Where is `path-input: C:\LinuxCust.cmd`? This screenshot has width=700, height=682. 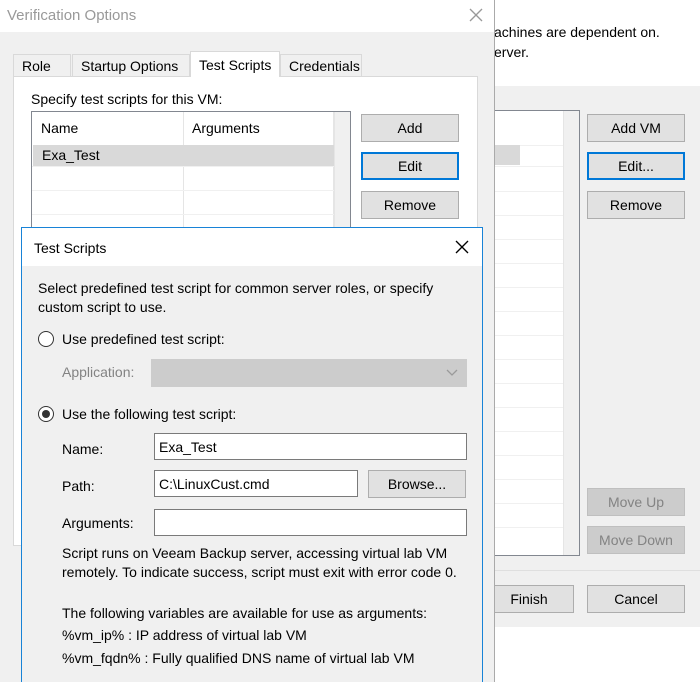 path-input: C:\LinuxCust.cmd is located at coordinates (256, 483).